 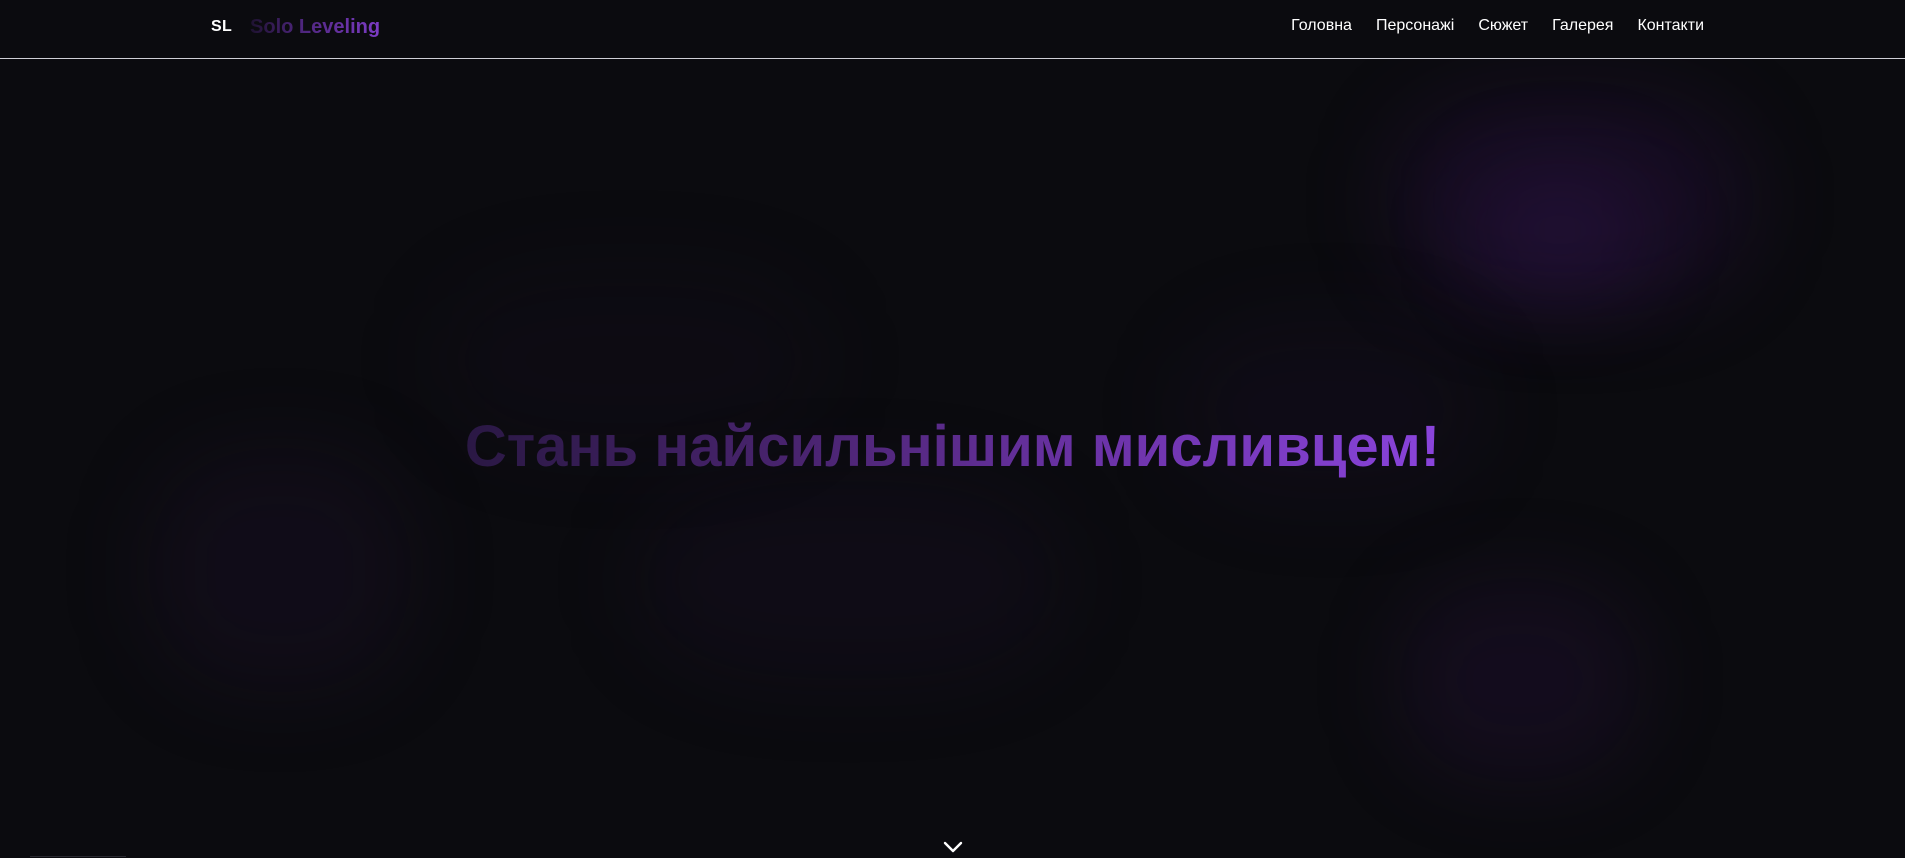 What do you see at coordinates (78, 856) in the screenshot?
I see `decorative-line` at bounding box center [78, 856].